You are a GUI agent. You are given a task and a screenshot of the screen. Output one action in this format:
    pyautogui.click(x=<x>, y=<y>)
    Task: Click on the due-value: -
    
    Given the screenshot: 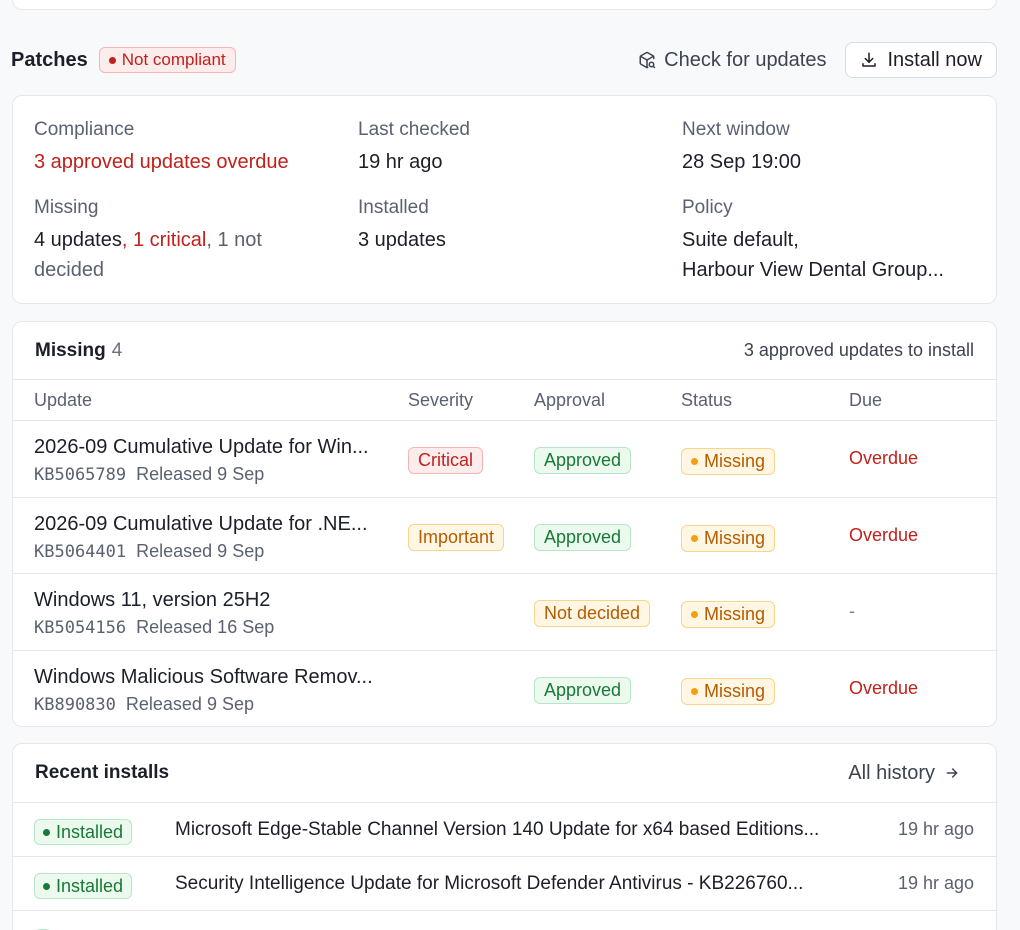 What is the action you would take?
    pyautogui.click(x=852, y=611)
    